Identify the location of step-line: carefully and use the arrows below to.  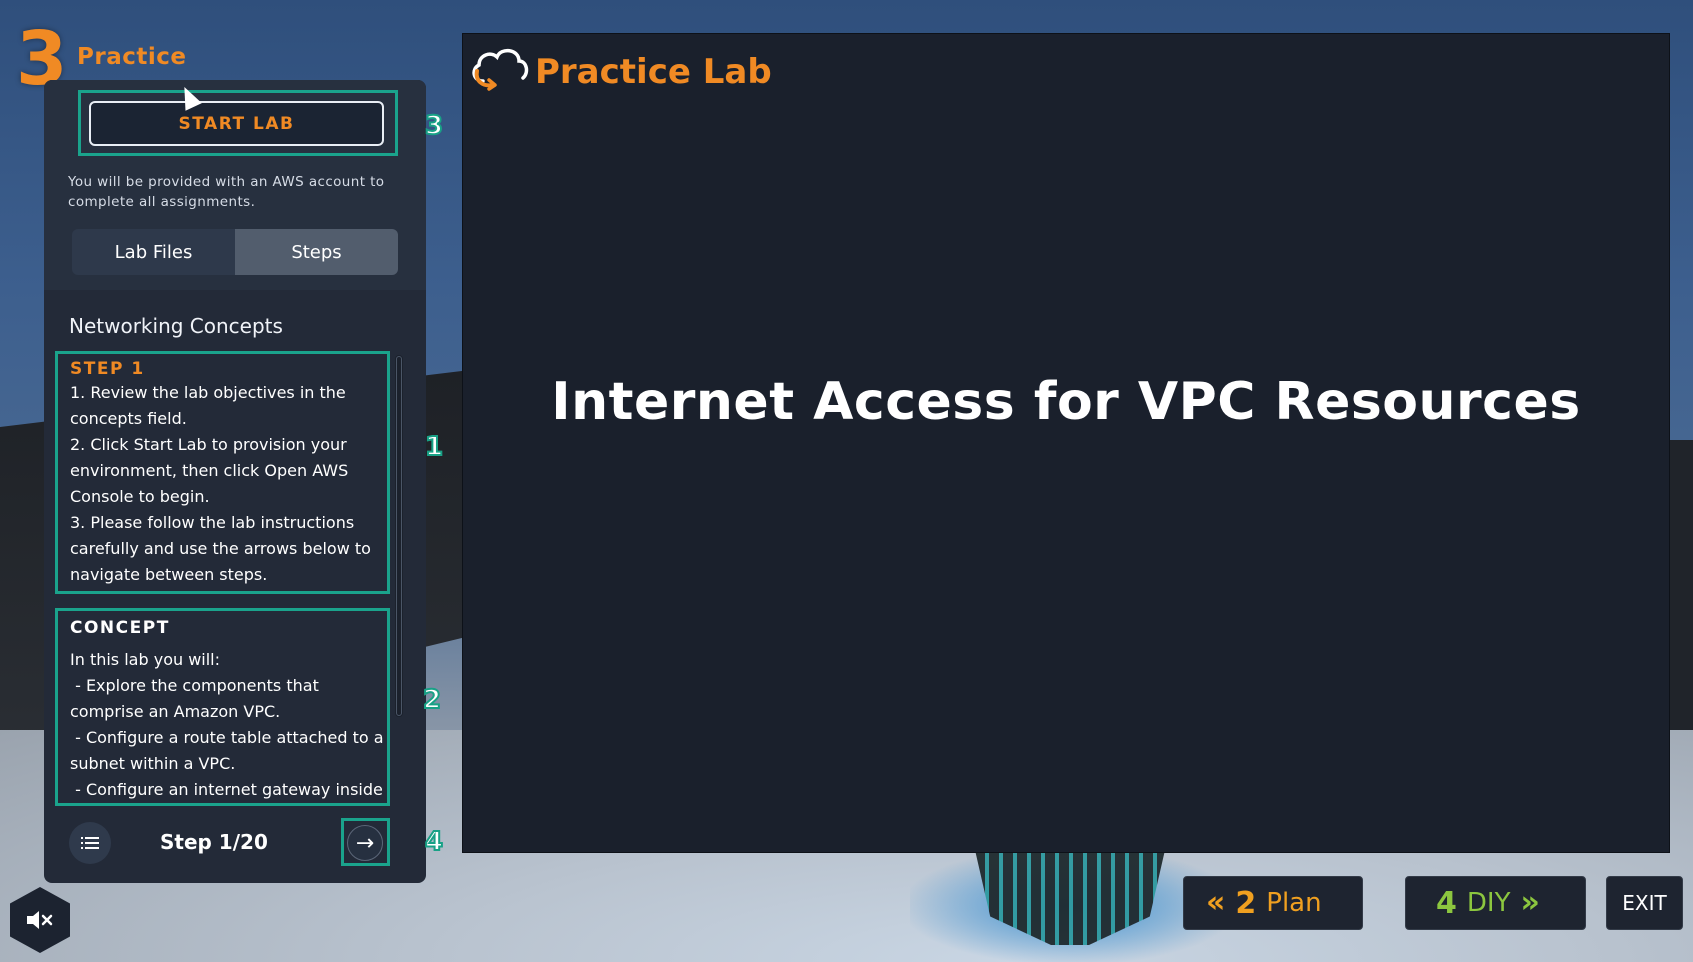
(220, 548).